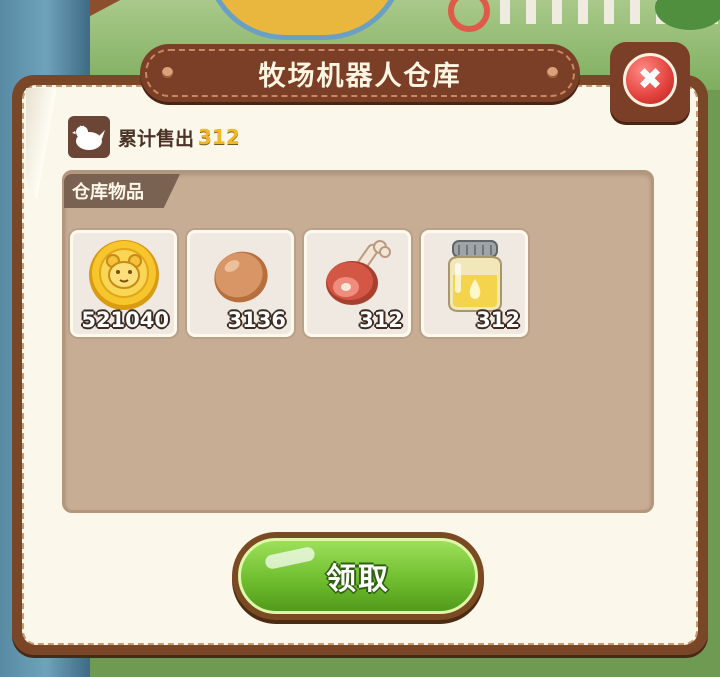 The image size is (720, 677). I want to click on item-slot-gold-coin: 521040, so click(123, 283).